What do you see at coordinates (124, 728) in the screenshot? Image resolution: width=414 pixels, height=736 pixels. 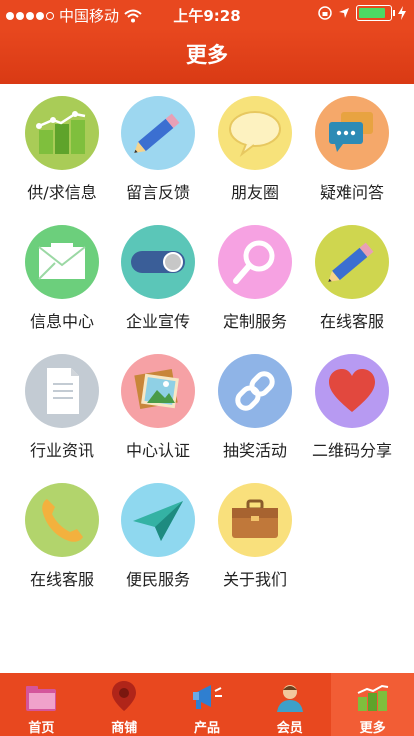 I see `tab-label: 商铺` at bounding box center [124, 728].